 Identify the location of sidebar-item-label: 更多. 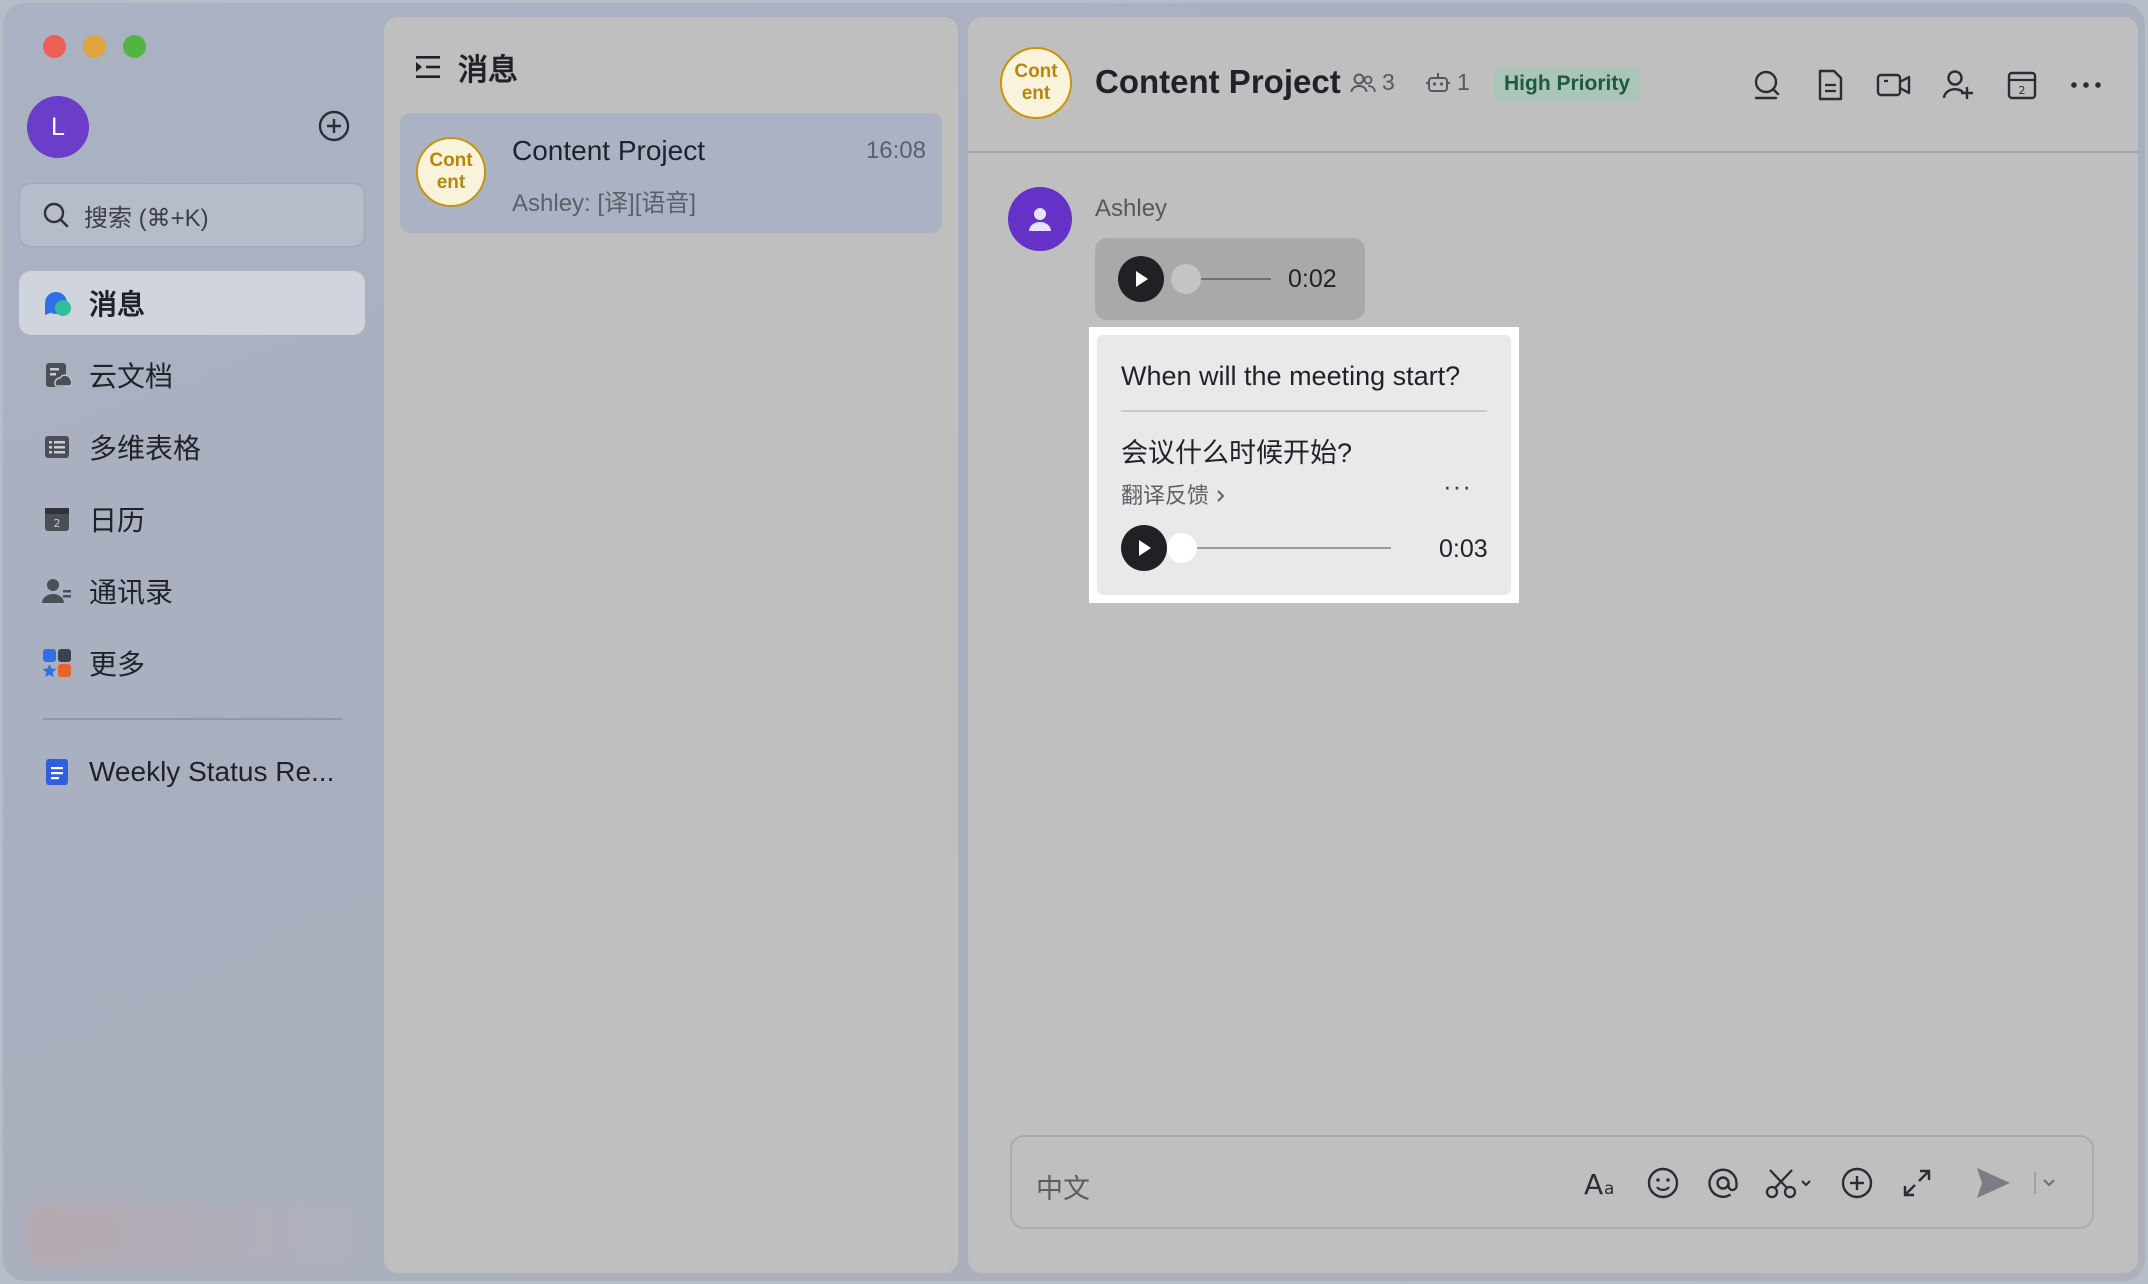
(117, 664).